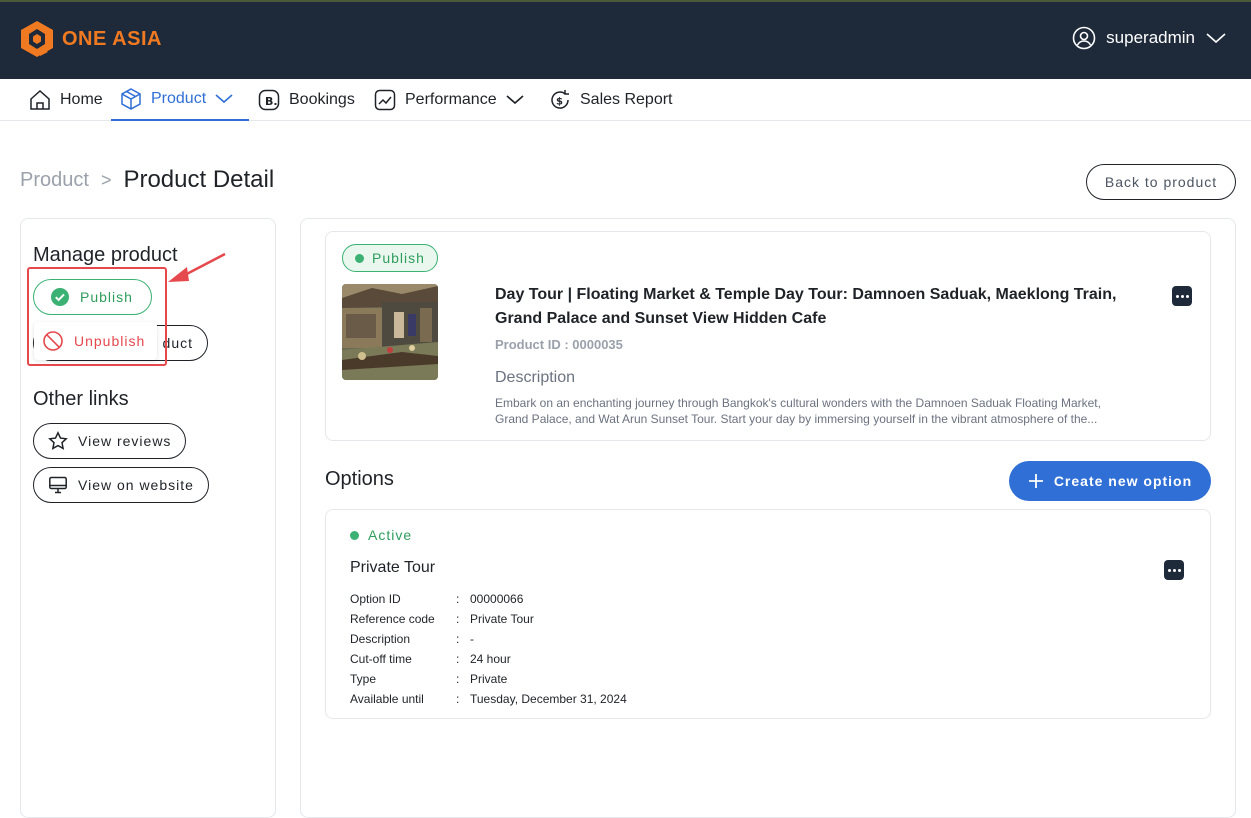 This screenshot has height=818, width=1251. Describe the element at coordinates (197, 267) in the screenshot. I see `annotation-arrow` at that location.